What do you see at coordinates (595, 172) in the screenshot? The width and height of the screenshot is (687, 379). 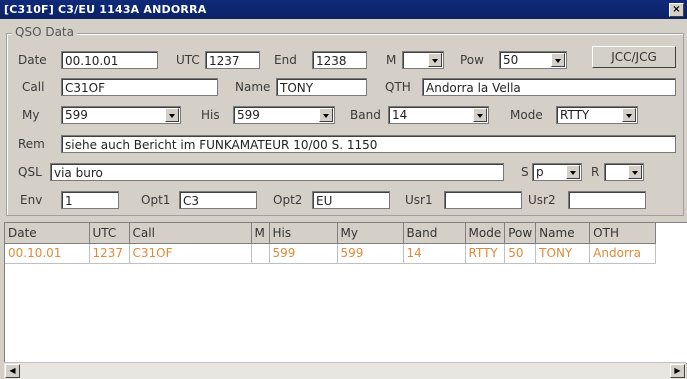 I see `r-label: R` at bounding box center [595, 172].